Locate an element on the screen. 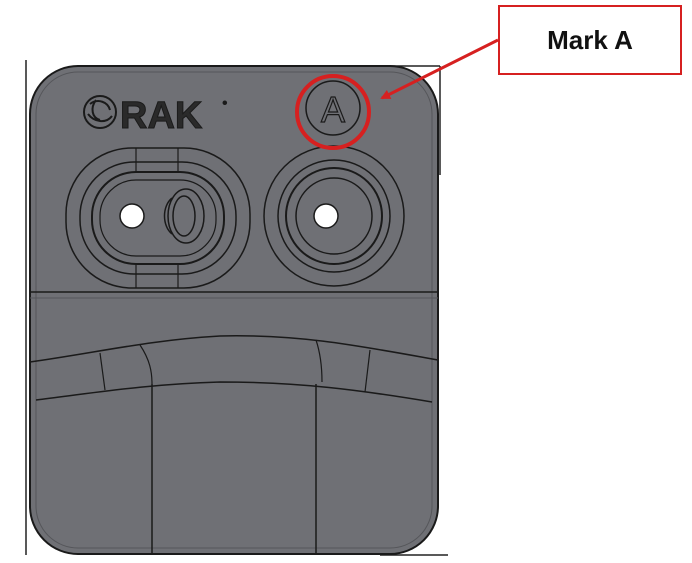 The width and height of the screenshot is (692, 563). marking-letter: A is located at coordinates (333, 109).